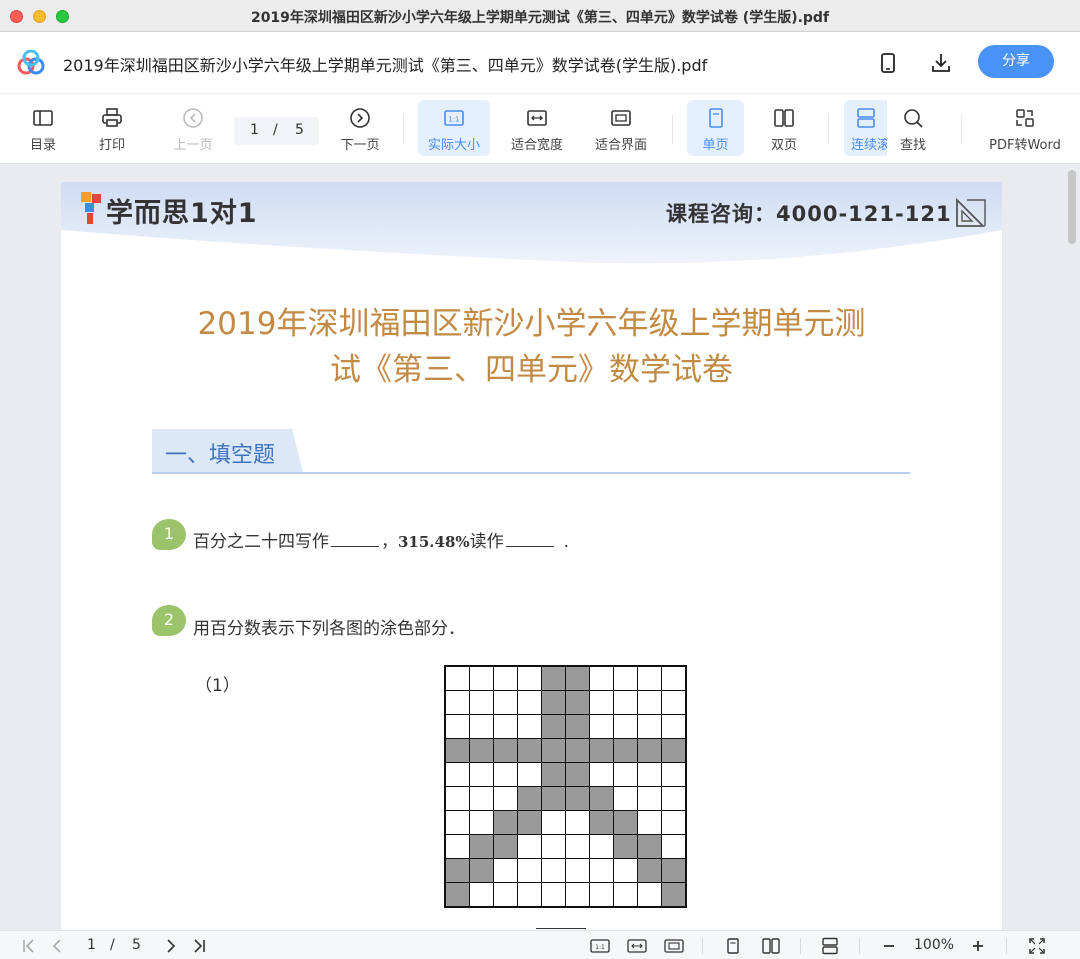  What do you see at coordinates (193, 118) in the screenshot?
I see `chevron-left-circle-icon` at bounding box center [193, 118].